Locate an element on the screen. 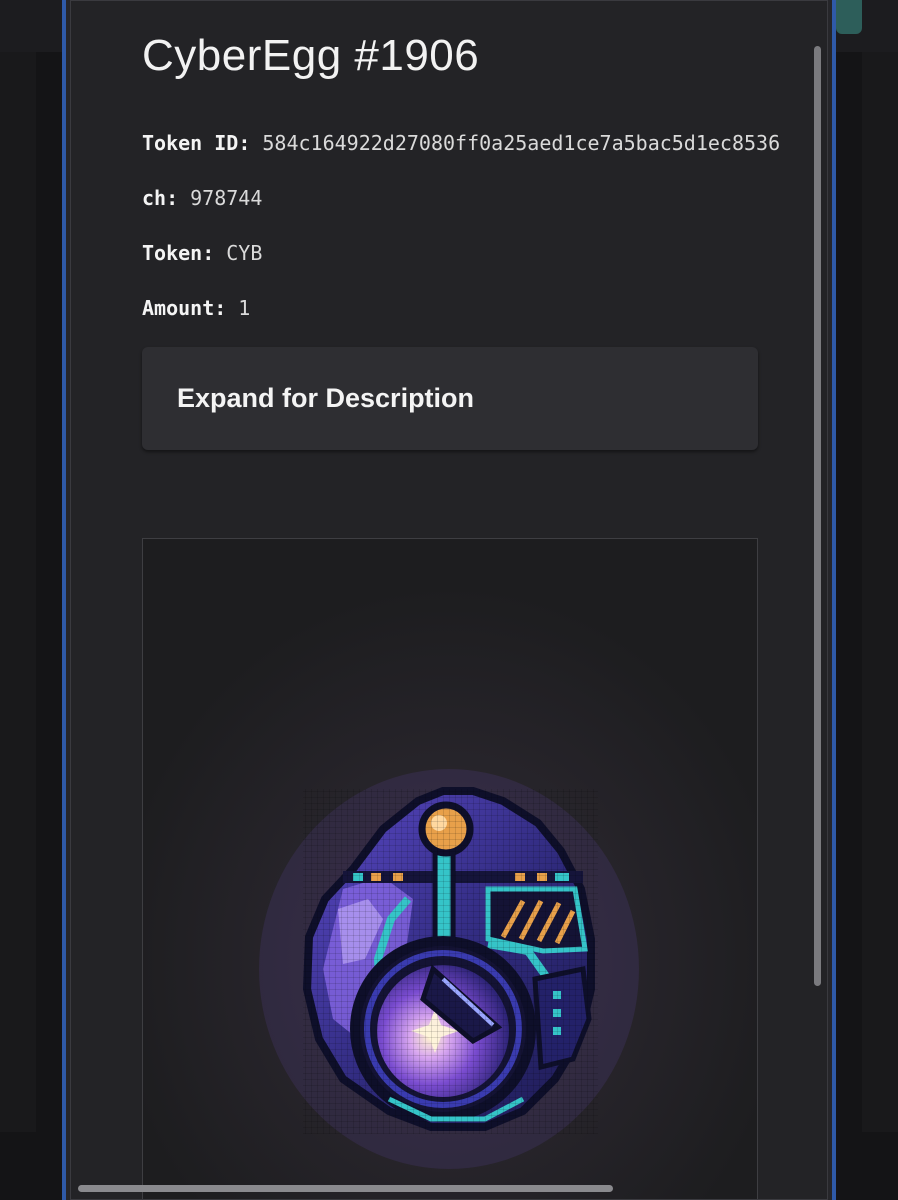 The height and width of the screenshot is (1200, 898). token-field: Token: CYB is located at coordinates (202, 253).